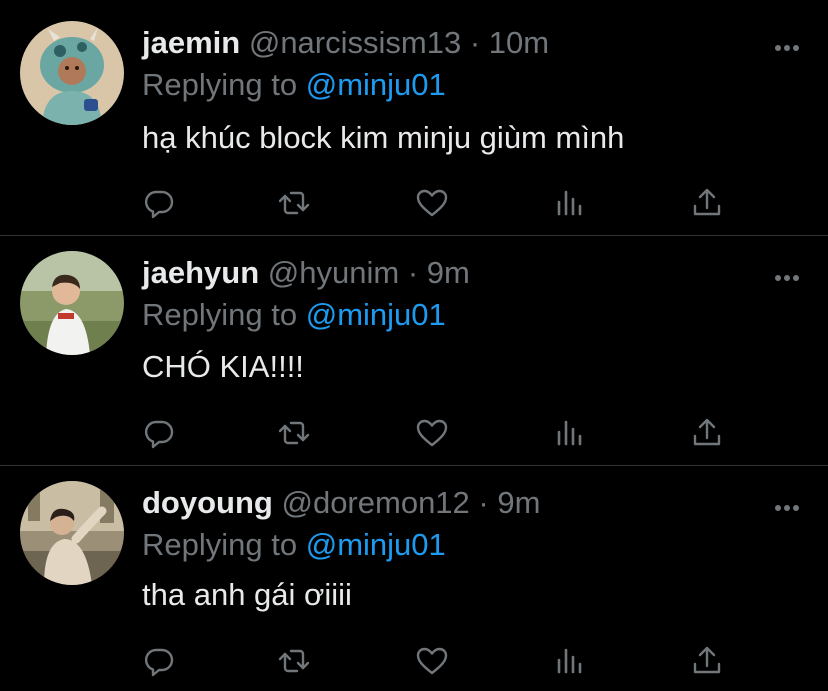 This screenshot has height=691, width=828. I want to click on tweet-text: CHÓ KIA!!!!, so click(223, 366).